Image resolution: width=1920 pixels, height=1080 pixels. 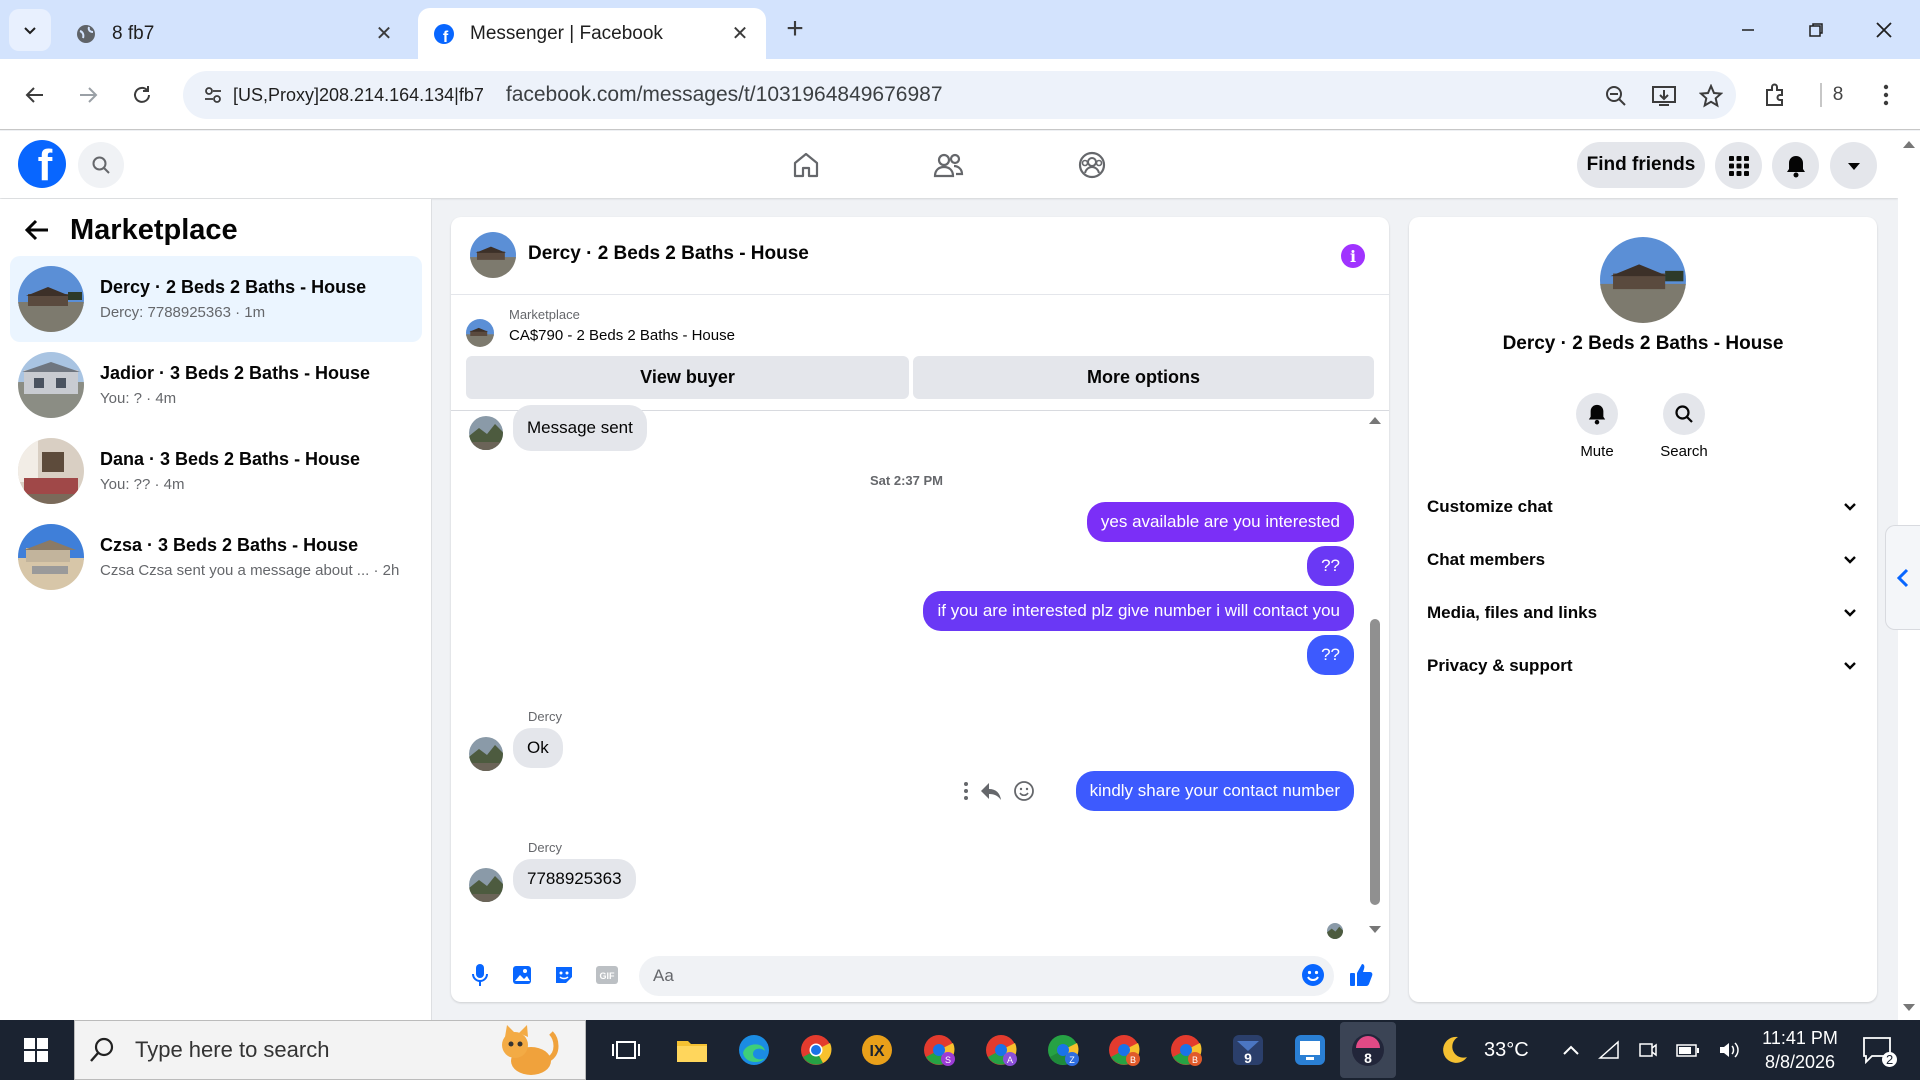 I want to click on site-settings-icon, so click(x=213, y=95).